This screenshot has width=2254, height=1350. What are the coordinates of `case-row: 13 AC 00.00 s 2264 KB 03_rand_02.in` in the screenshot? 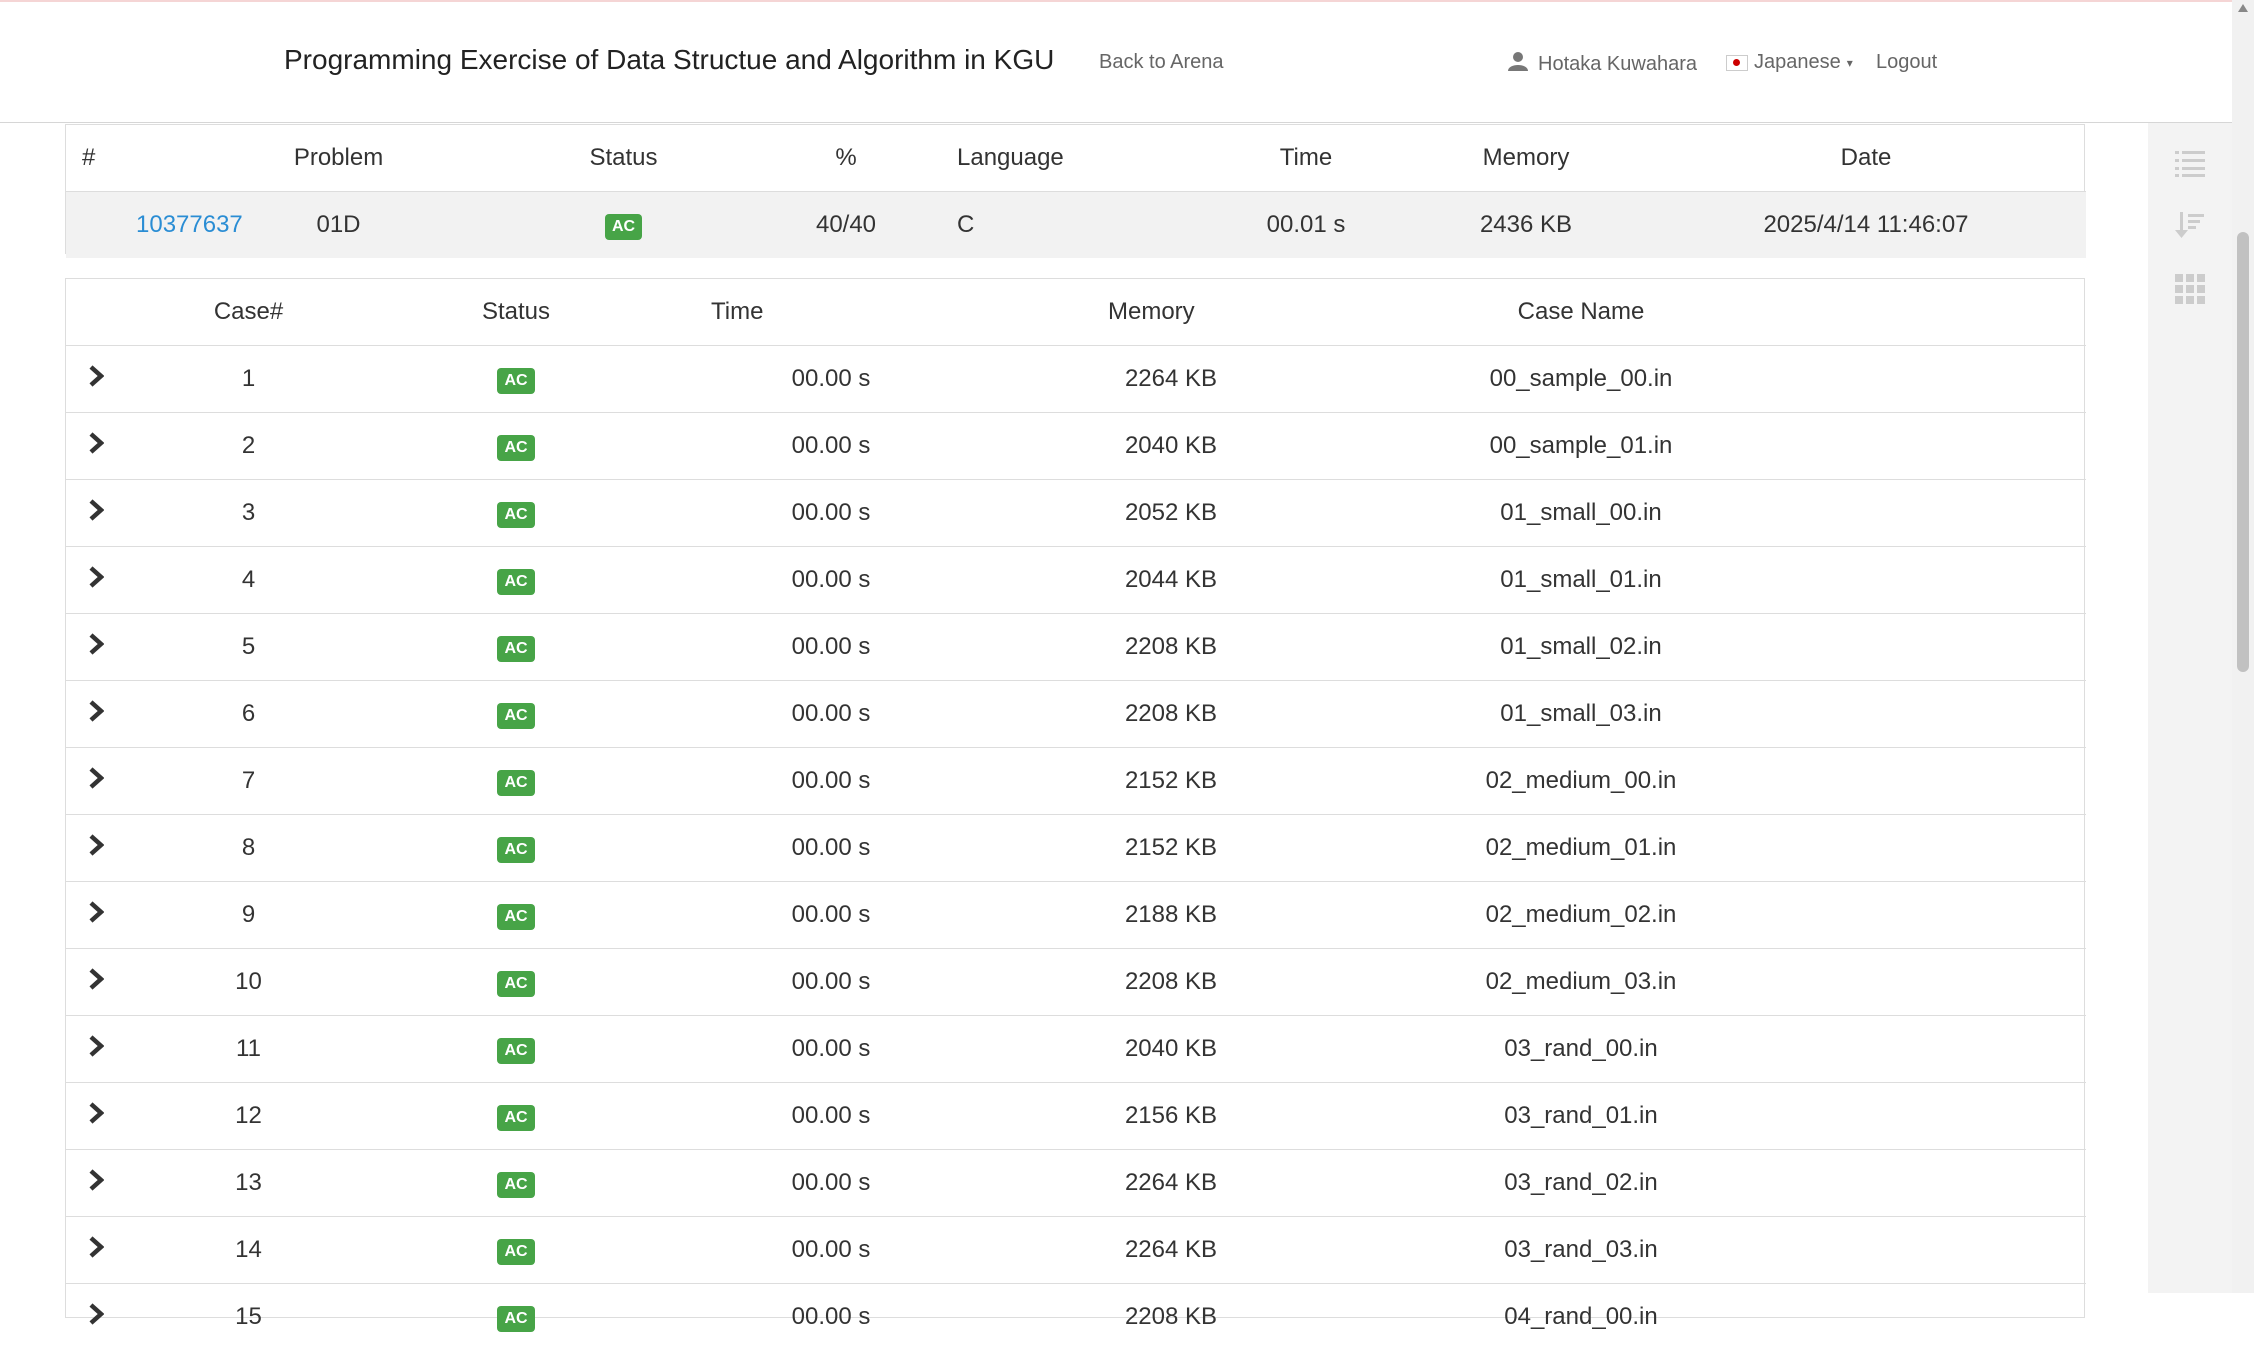 It's located at (1076, 1183).